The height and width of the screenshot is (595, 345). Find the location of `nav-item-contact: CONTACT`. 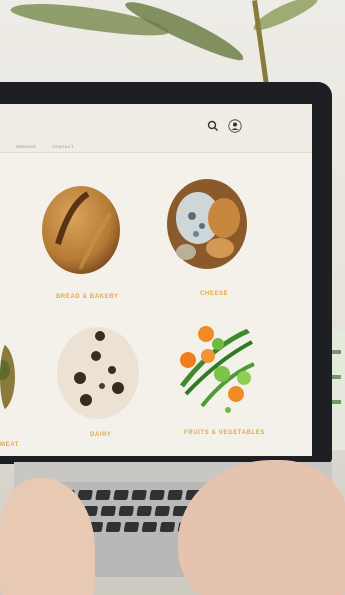

nav-item-contact: CONTACT is located at coordinates (63, 146).